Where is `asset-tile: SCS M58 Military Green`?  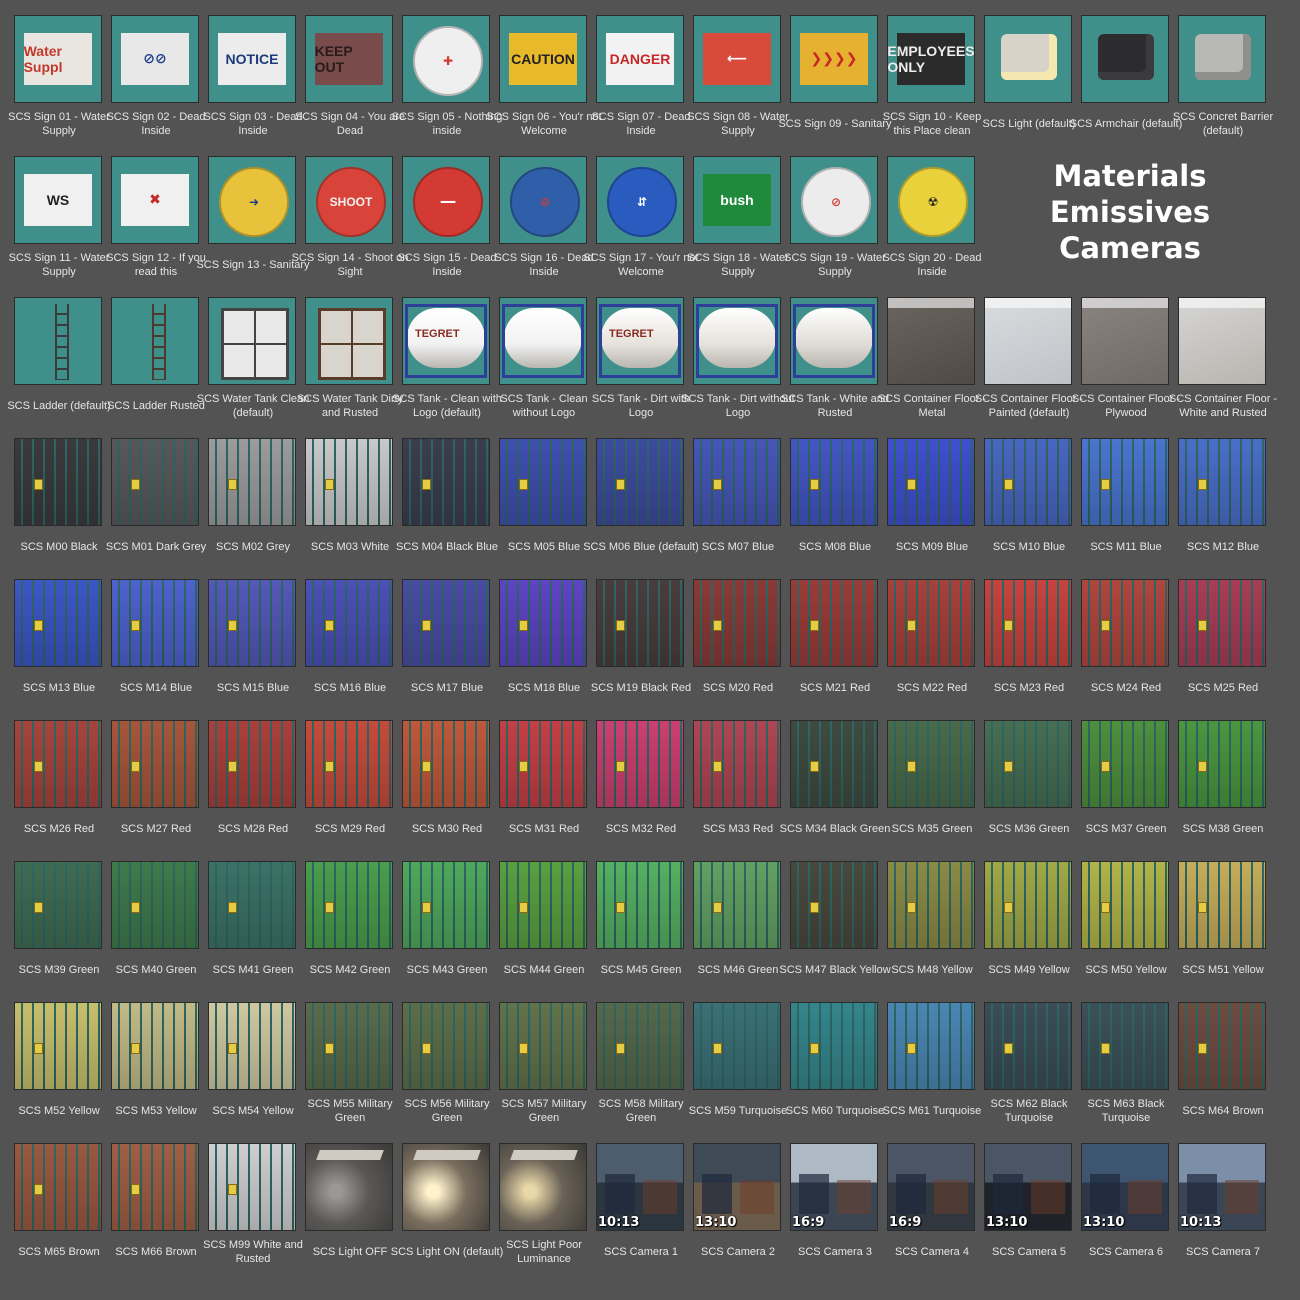
asset-tile: SCS M58 Military Green is located at coordinates (633, 1057).